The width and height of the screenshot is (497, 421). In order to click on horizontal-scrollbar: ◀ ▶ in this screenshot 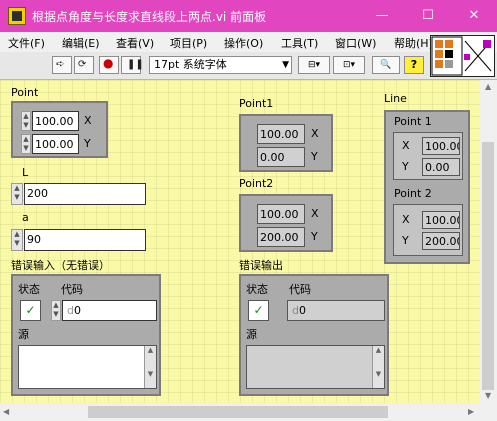, I will do `click(240, 412)`.